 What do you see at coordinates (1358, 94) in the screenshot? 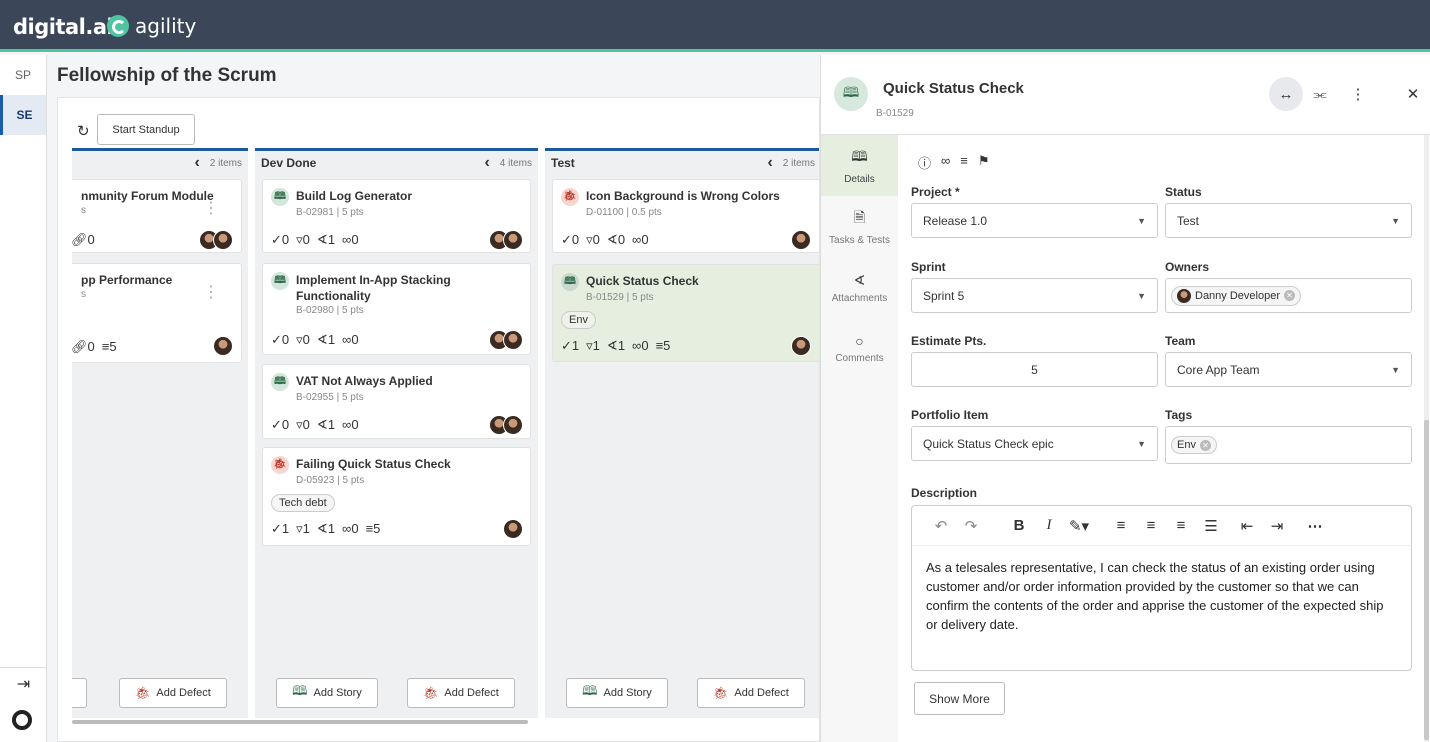
I see `more-vertical-icon: ⋮` at bounding box center [1358, 94].